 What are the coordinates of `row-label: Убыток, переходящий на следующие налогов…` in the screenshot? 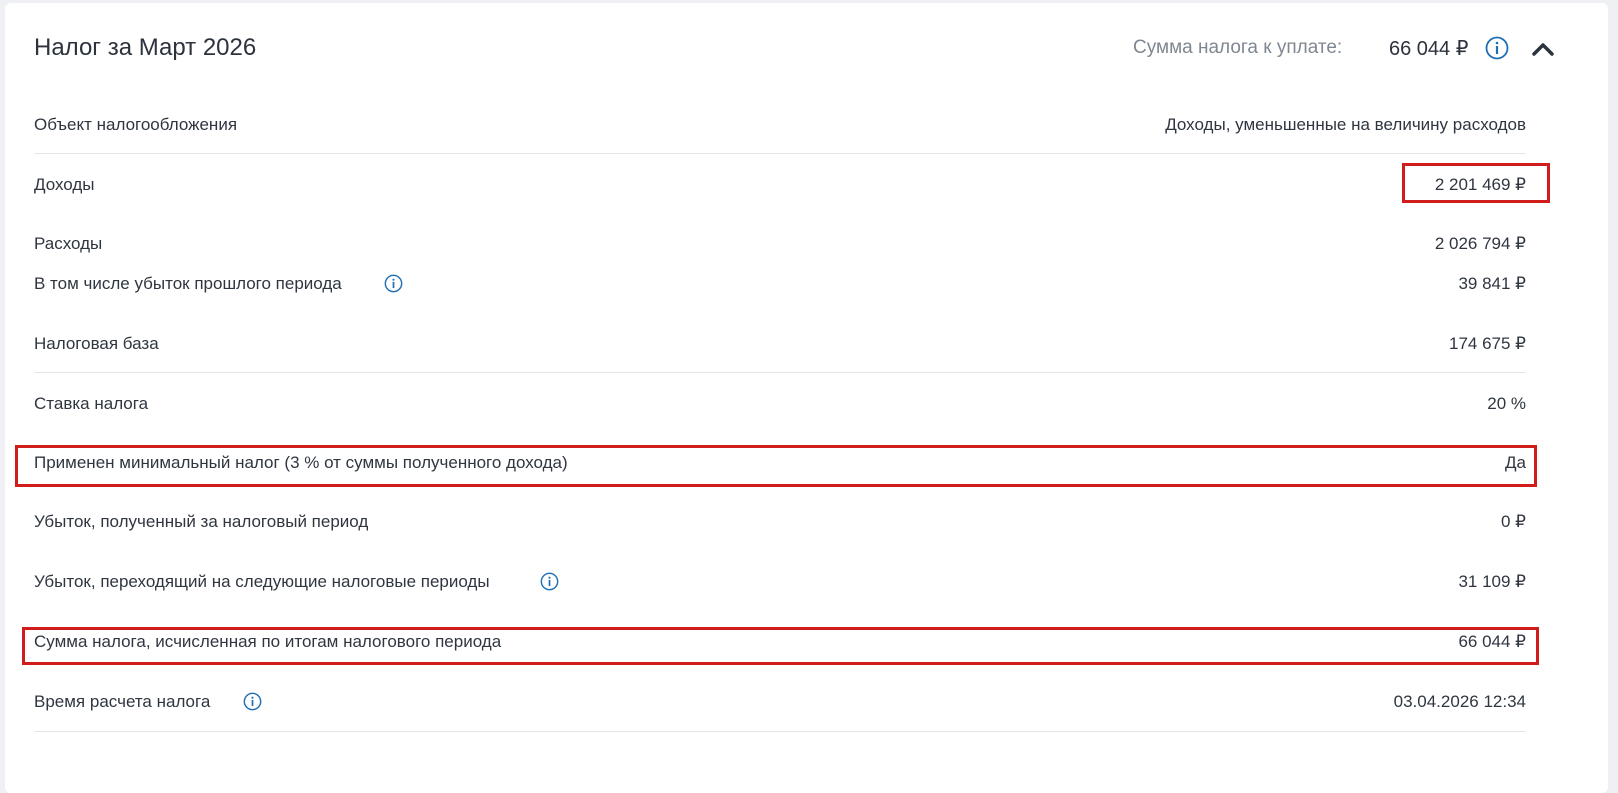 It's located at (262, 581).